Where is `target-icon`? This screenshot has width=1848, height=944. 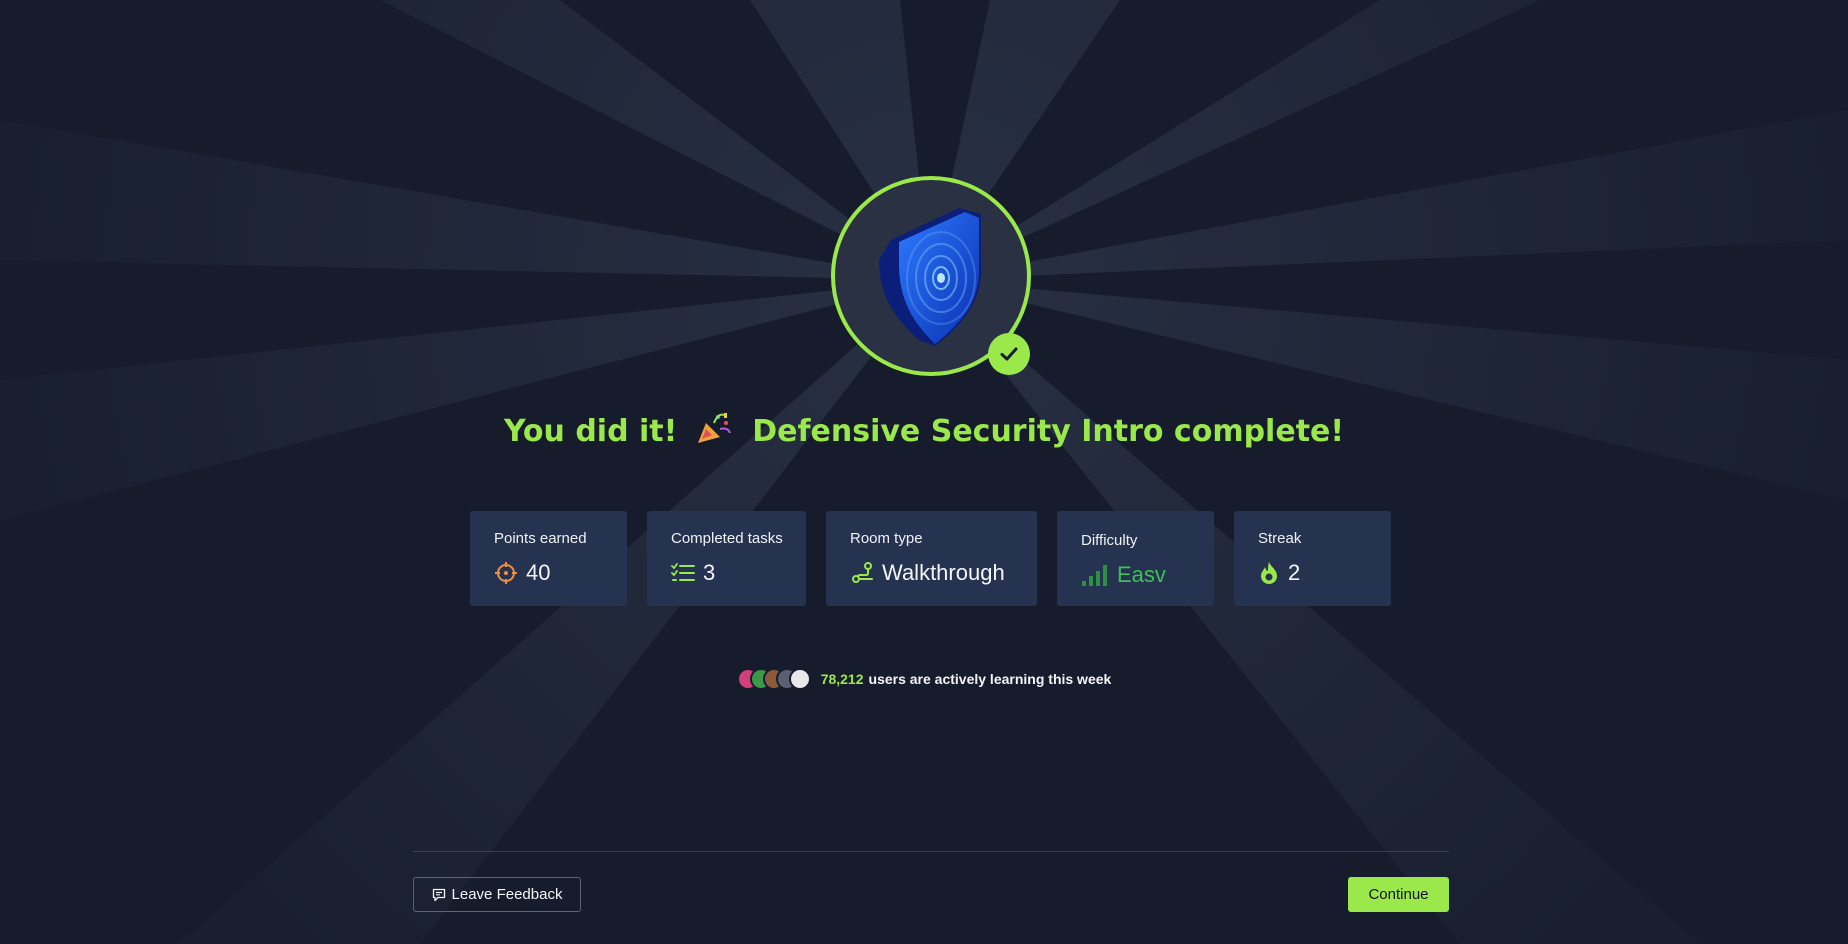
target-icon is located at coordinates (506, 573).